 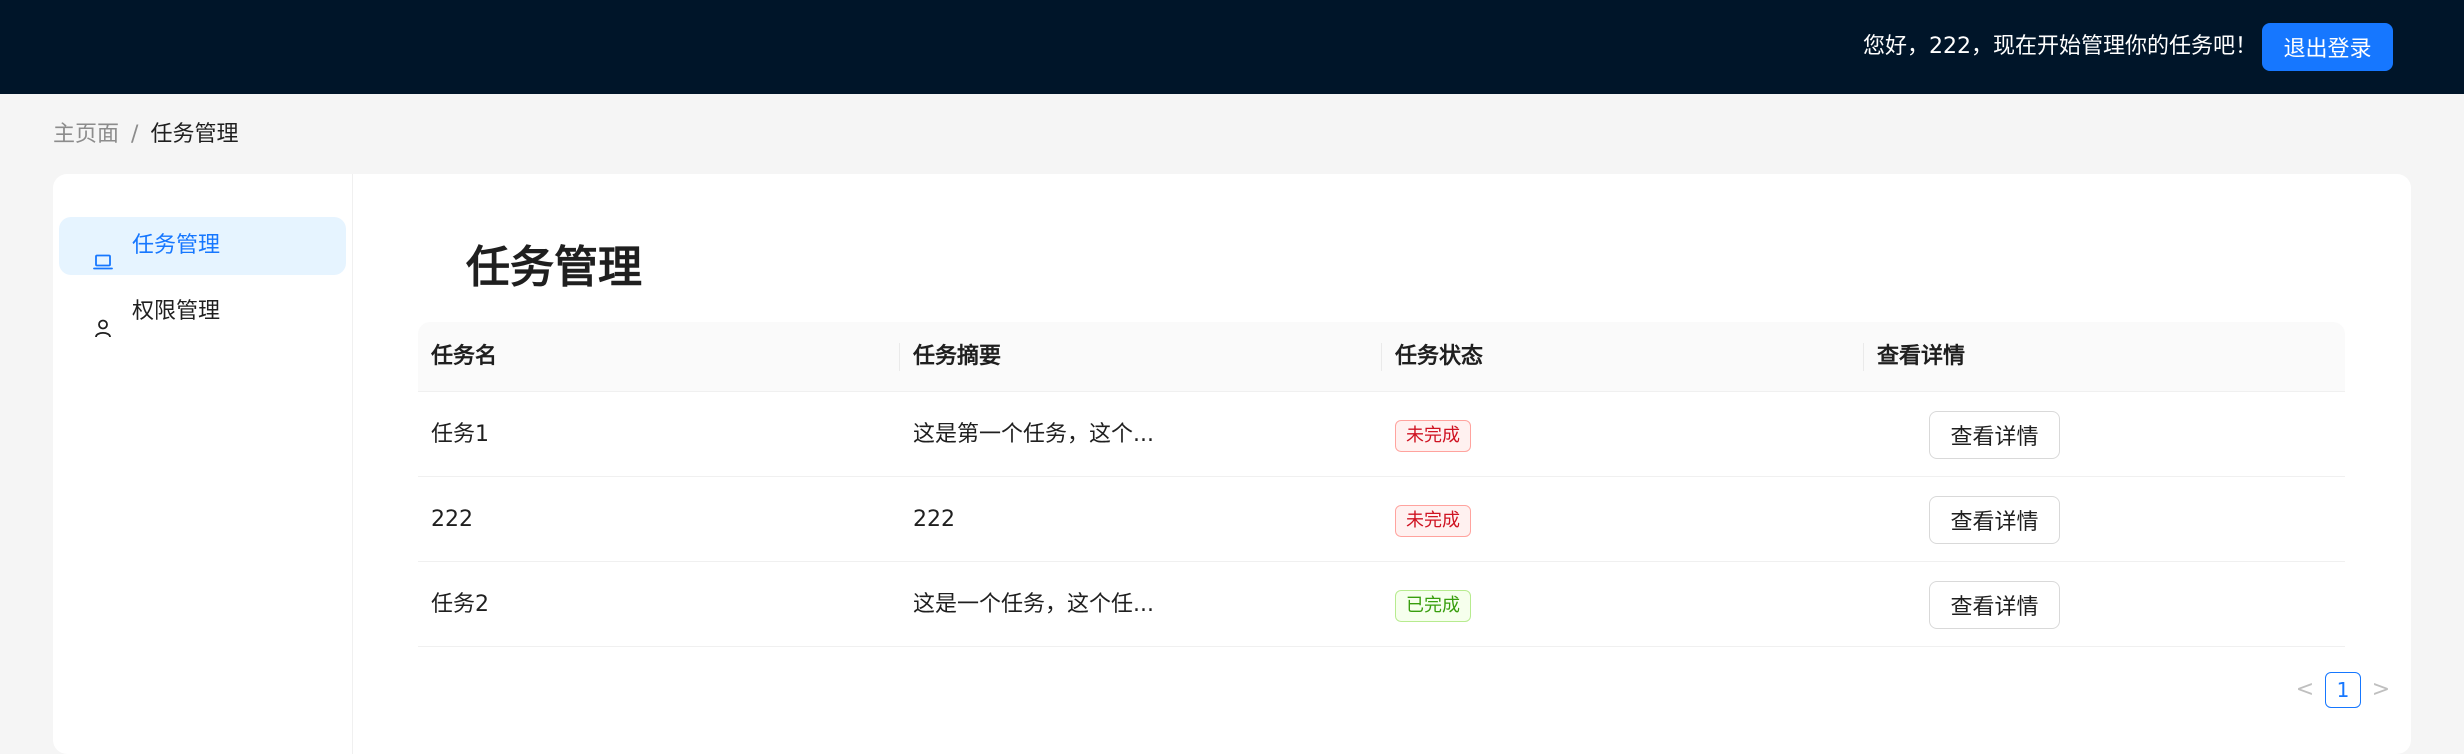 I want to click on column-header-task-status: 任务状态, so click(x=1439, y=356).